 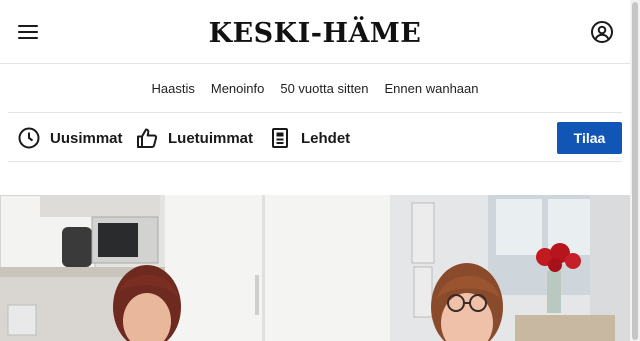 I want to click on subscribe-button: Tilaa, so click(x=589, y=138).